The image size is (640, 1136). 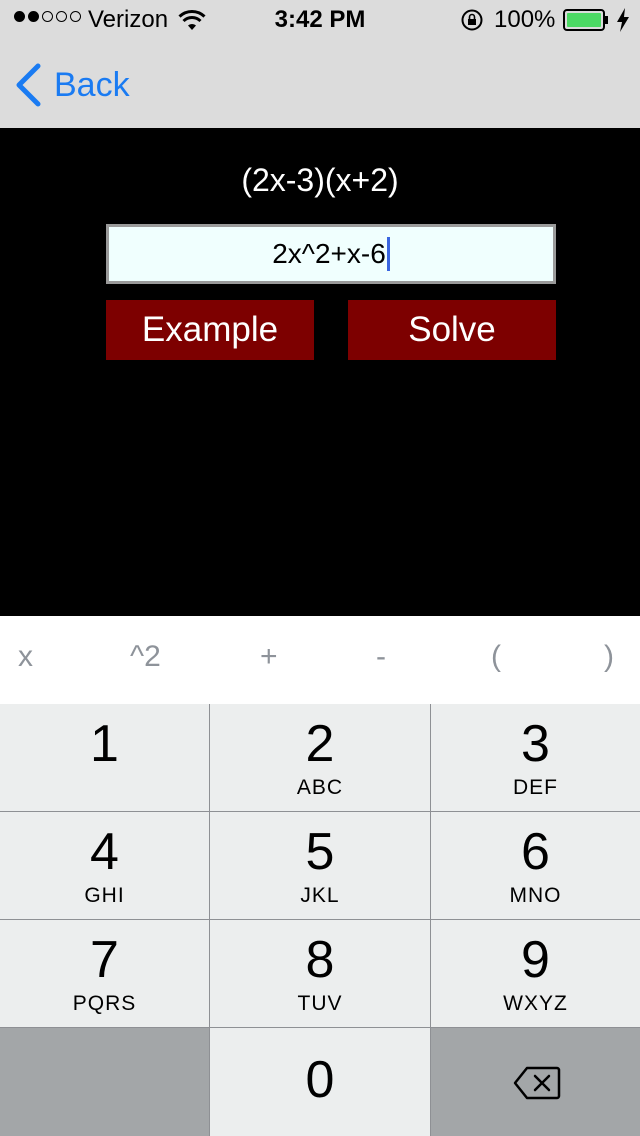 I want to click on battery-percentage: 100%, so click(x=525, y=19).